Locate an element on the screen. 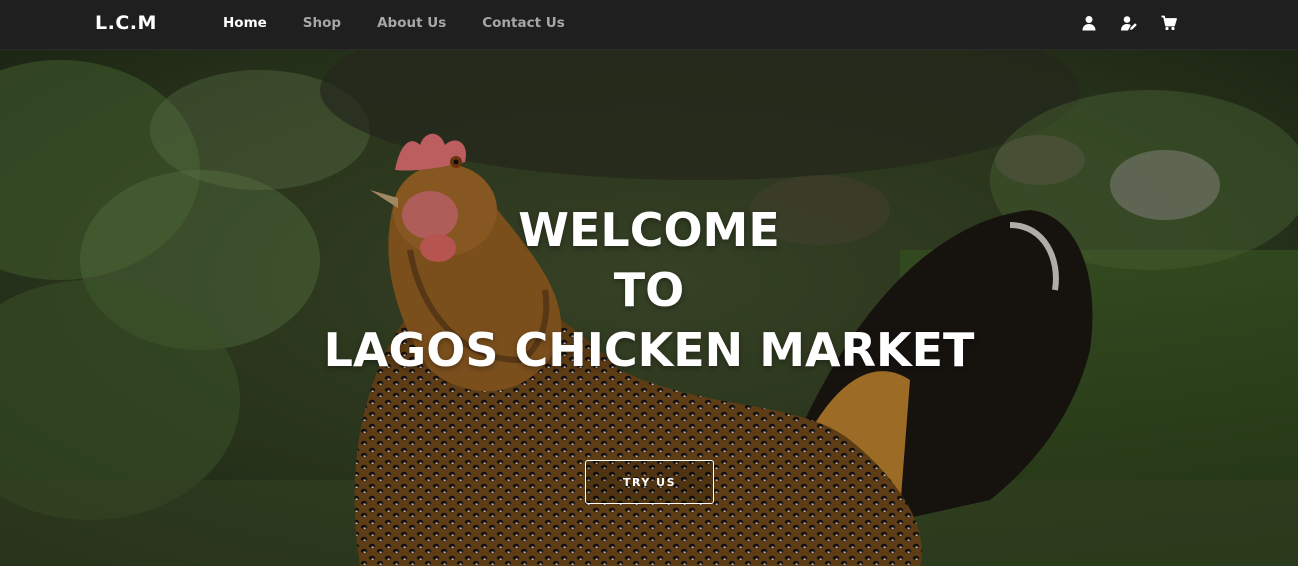 Image resolution: width=1298 pixels, height=566 pixels. navbar: L.C.M Home Shop About Us Contact Us is located at coordinates (649, 25).